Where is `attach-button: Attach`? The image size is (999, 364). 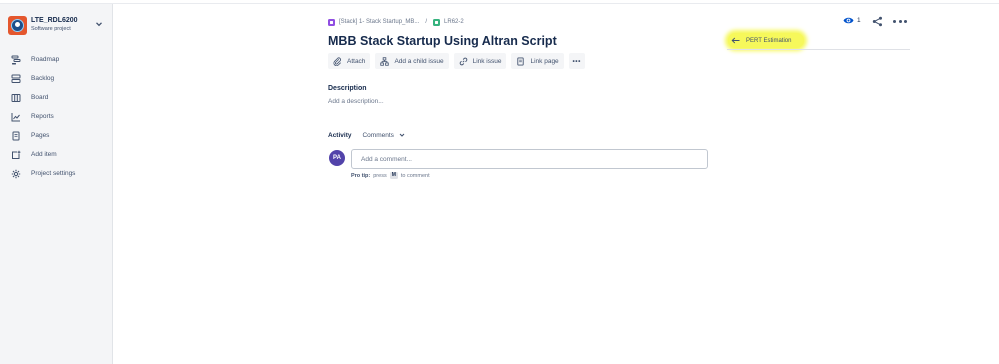
attach-button: Attach is located at coordinates (349, 61).